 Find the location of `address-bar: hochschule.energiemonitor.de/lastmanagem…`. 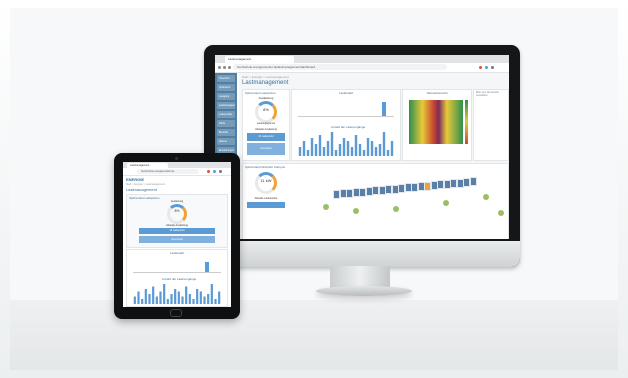

address-bar: hochschule.energiemonitor.de/lastmanagem… is located at coordinates (340, 67).